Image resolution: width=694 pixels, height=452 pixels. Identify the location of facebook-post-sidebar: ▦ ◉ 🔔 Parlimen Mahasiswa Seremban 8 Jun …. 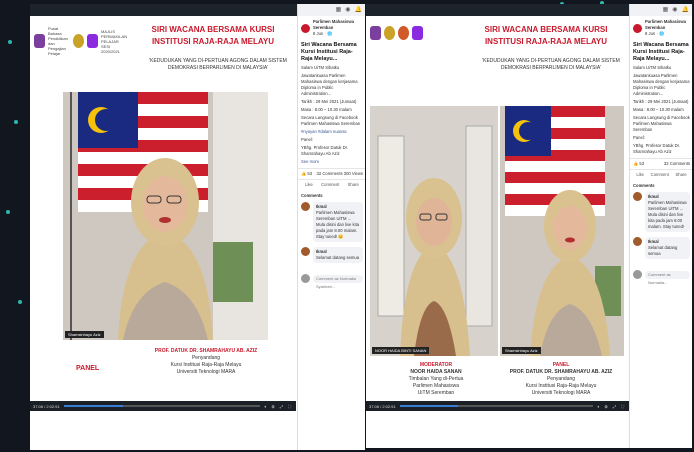
(660, 226).